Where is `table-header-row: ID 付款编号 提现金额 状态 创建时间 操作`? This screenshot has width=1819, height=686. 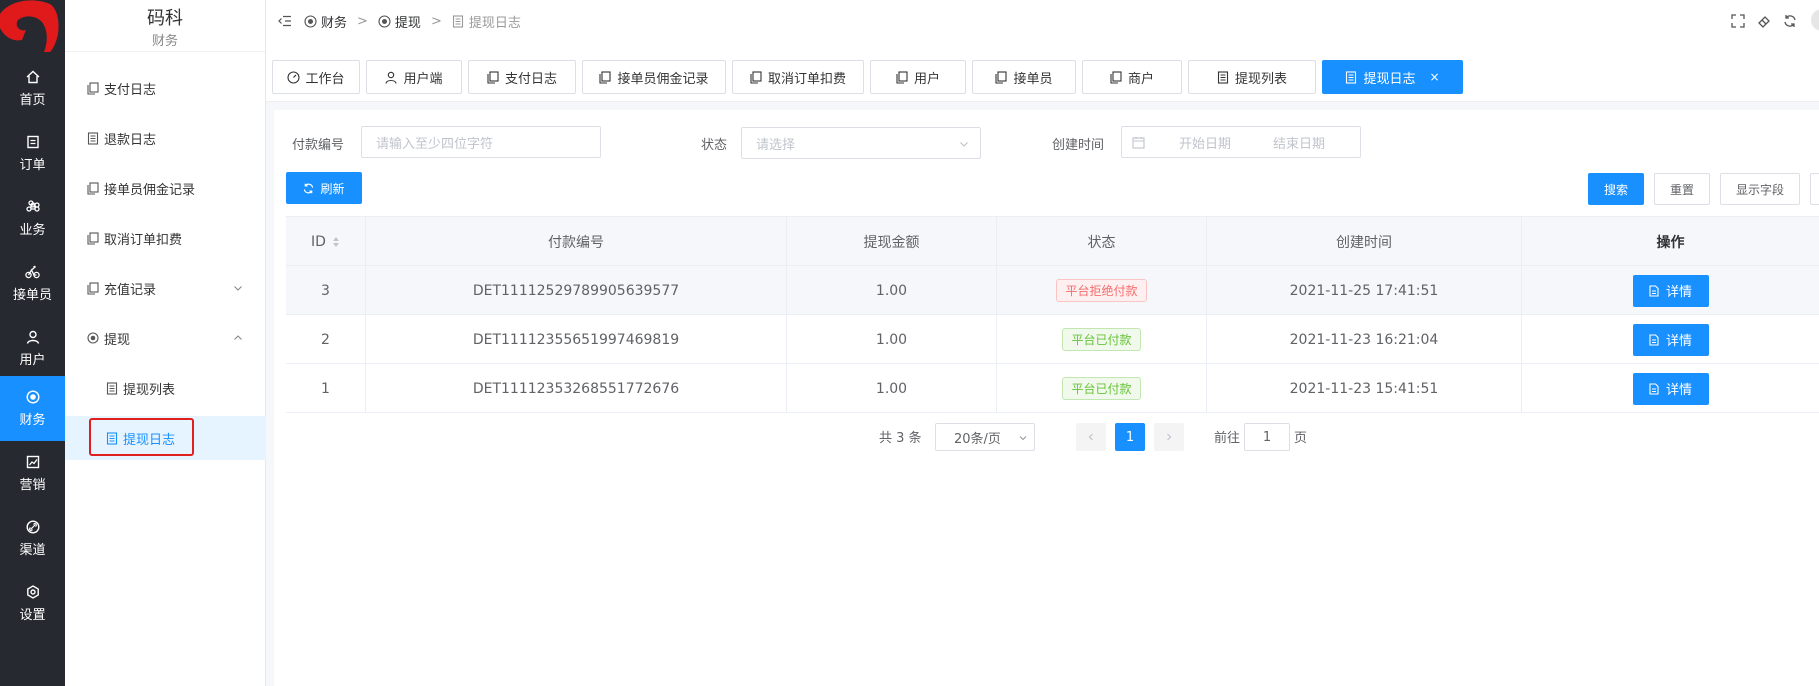 table-header-row: ID 付款编号 提现金额 状态 创建时间 操作 is located at coordinates (1052, 241).